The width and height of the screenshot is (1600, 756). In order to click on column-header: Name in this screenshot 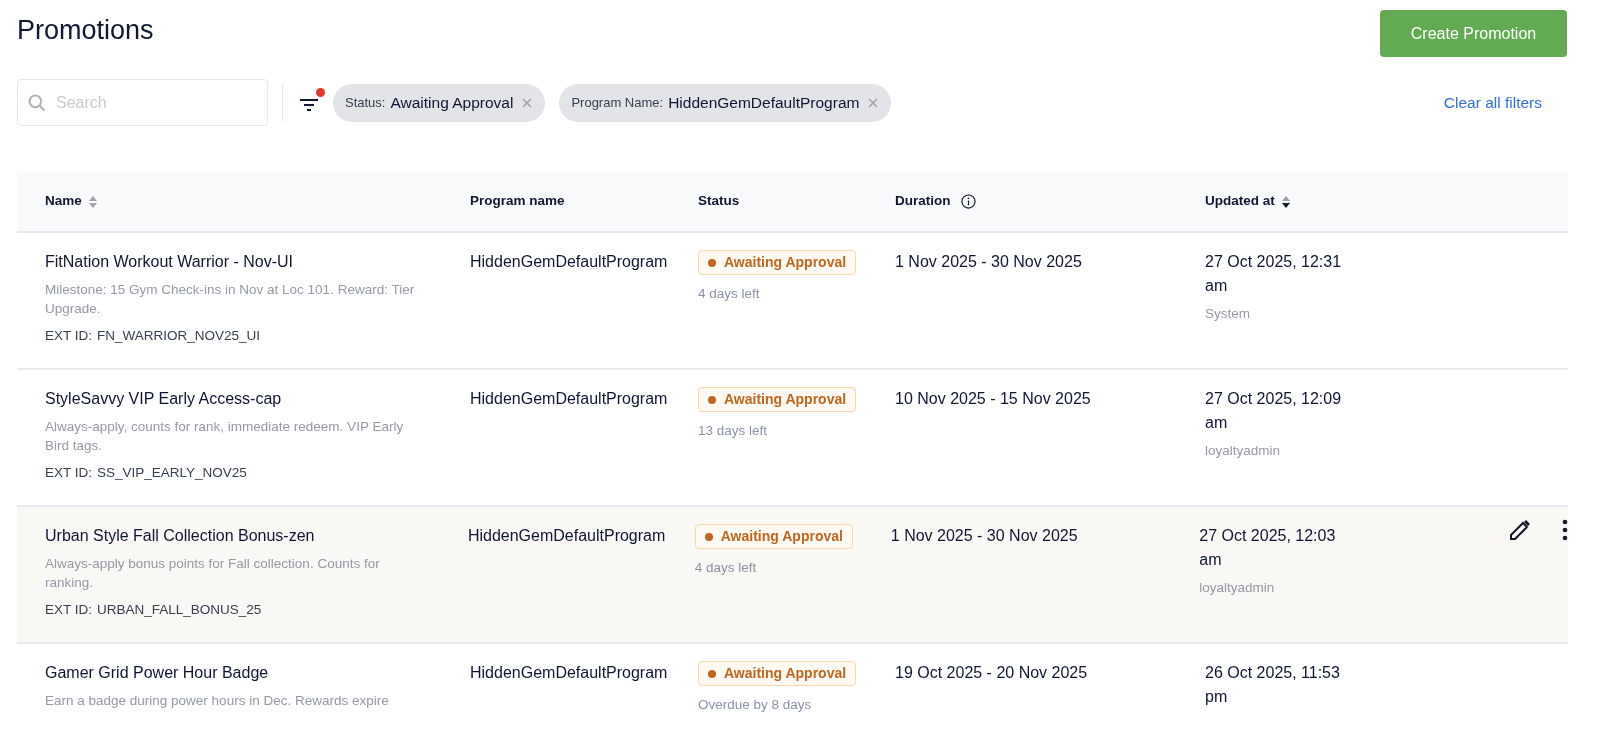, I will do `click(63, 201)`.